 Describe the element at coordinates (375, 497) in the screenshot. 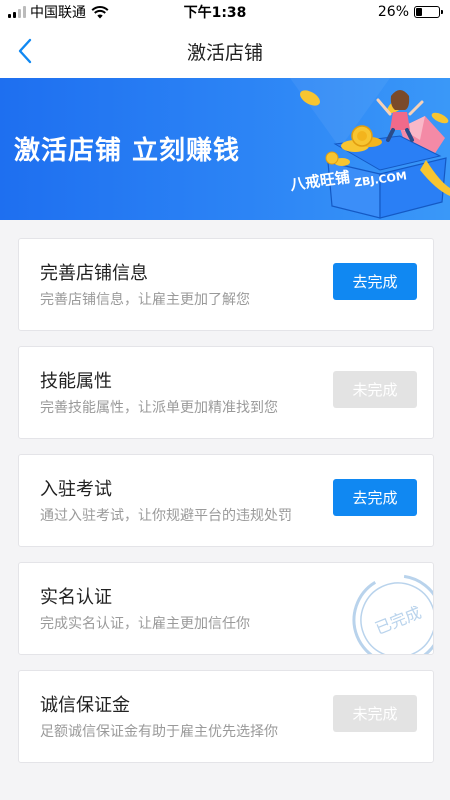

I see `take-entry-exam-button: 去完成` at that location.